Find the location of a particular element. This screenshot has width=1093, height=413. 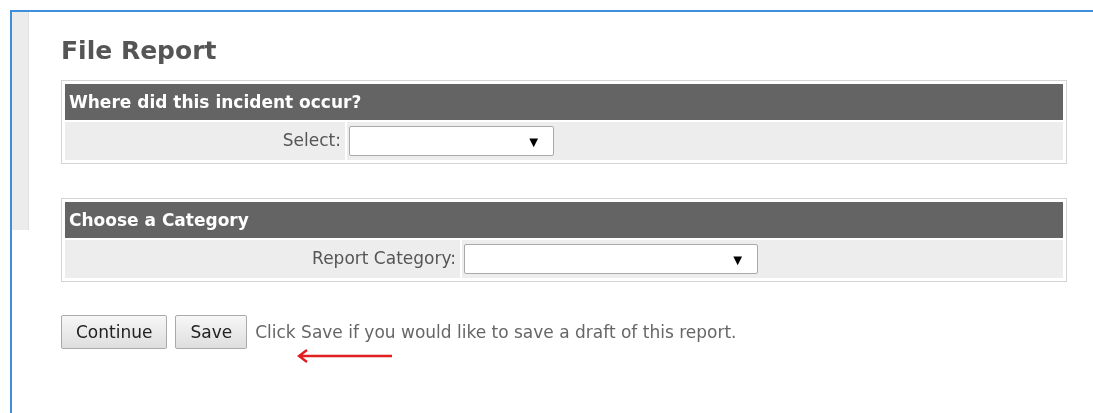

field-label-cell: Select: is located at coordinates (205, 141).